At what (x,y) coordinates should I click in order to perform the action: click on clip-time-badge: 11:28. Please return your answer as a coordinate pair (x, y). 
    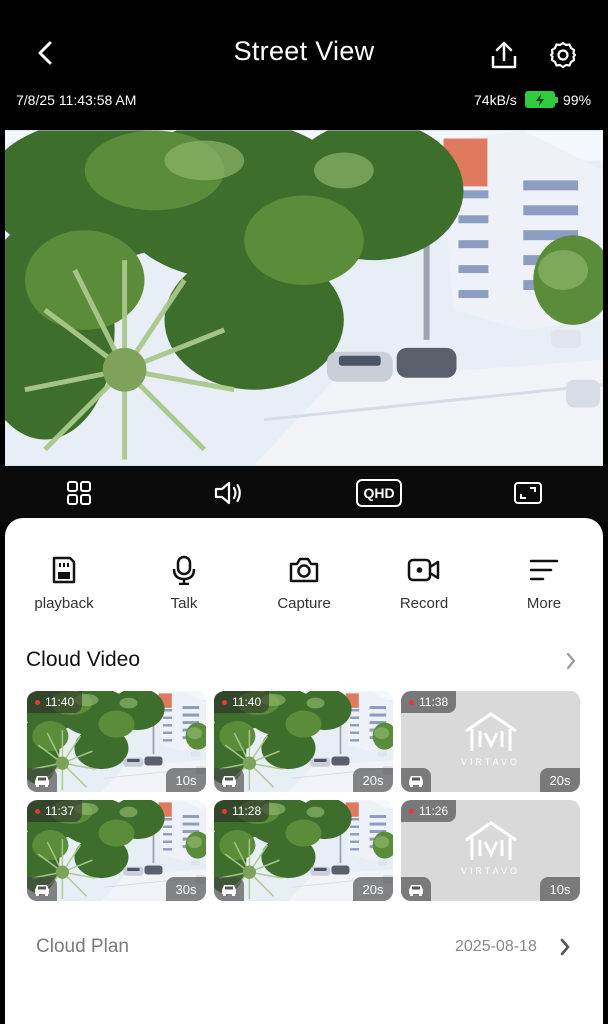
    Looking at the image, I should click on (242, 811).